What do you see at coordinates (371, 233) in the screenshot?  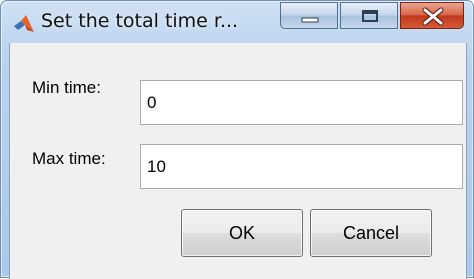 I see `cancel-button: Cancel` at bounding box center [371, 233].